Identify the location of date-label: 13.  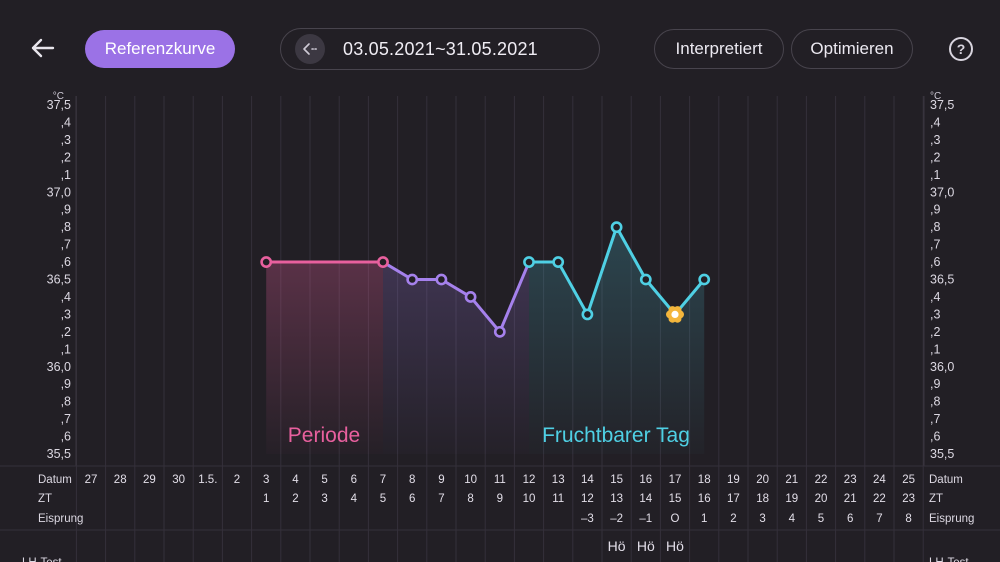
(558, 480).